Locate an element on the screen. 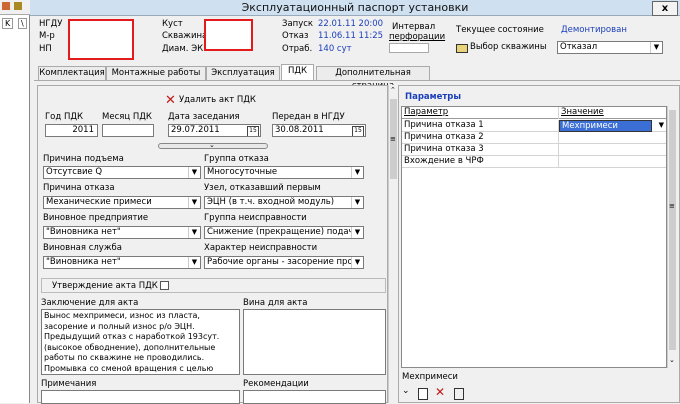 The image size is (680, 404). tab-dop-stranica: Дополнительная страница is located at coordinates (373, 78).